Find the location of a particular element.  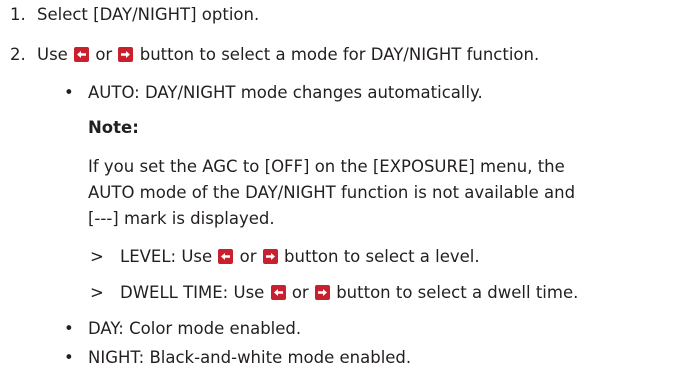

sub-level-text: LEVEL: Use or button to select a level. is located at coordinates (300, 257).